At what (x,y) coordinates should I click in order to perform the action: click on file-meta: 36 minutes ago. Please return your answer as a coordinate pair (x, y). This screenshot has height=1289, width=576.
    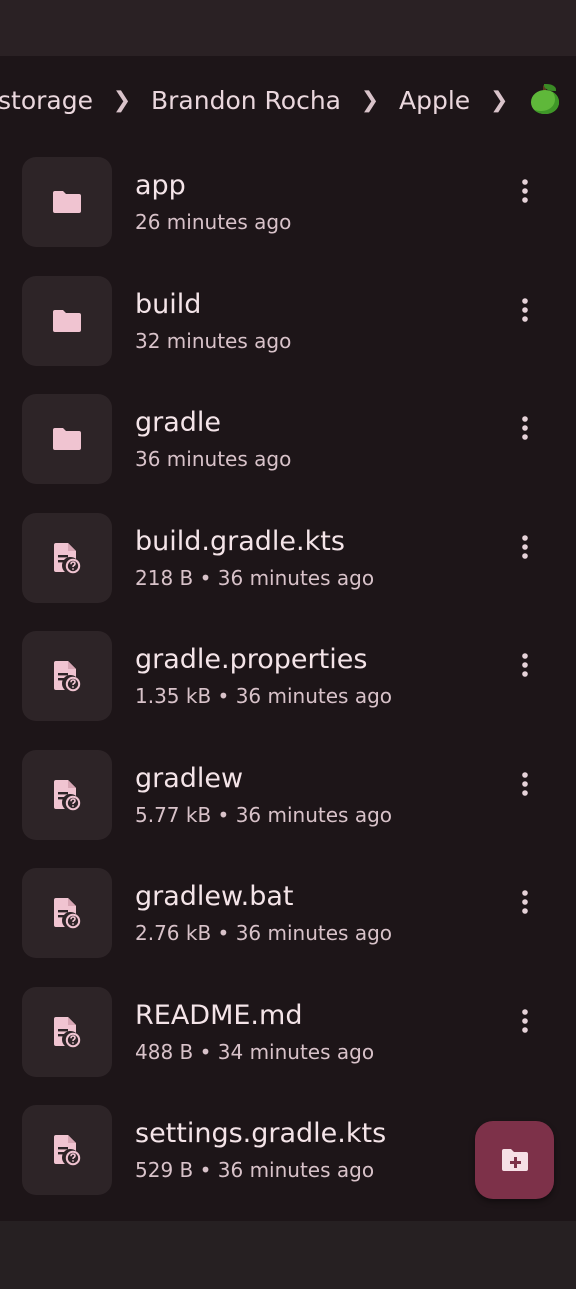
    Looking at the image, I should click on (213, 459).